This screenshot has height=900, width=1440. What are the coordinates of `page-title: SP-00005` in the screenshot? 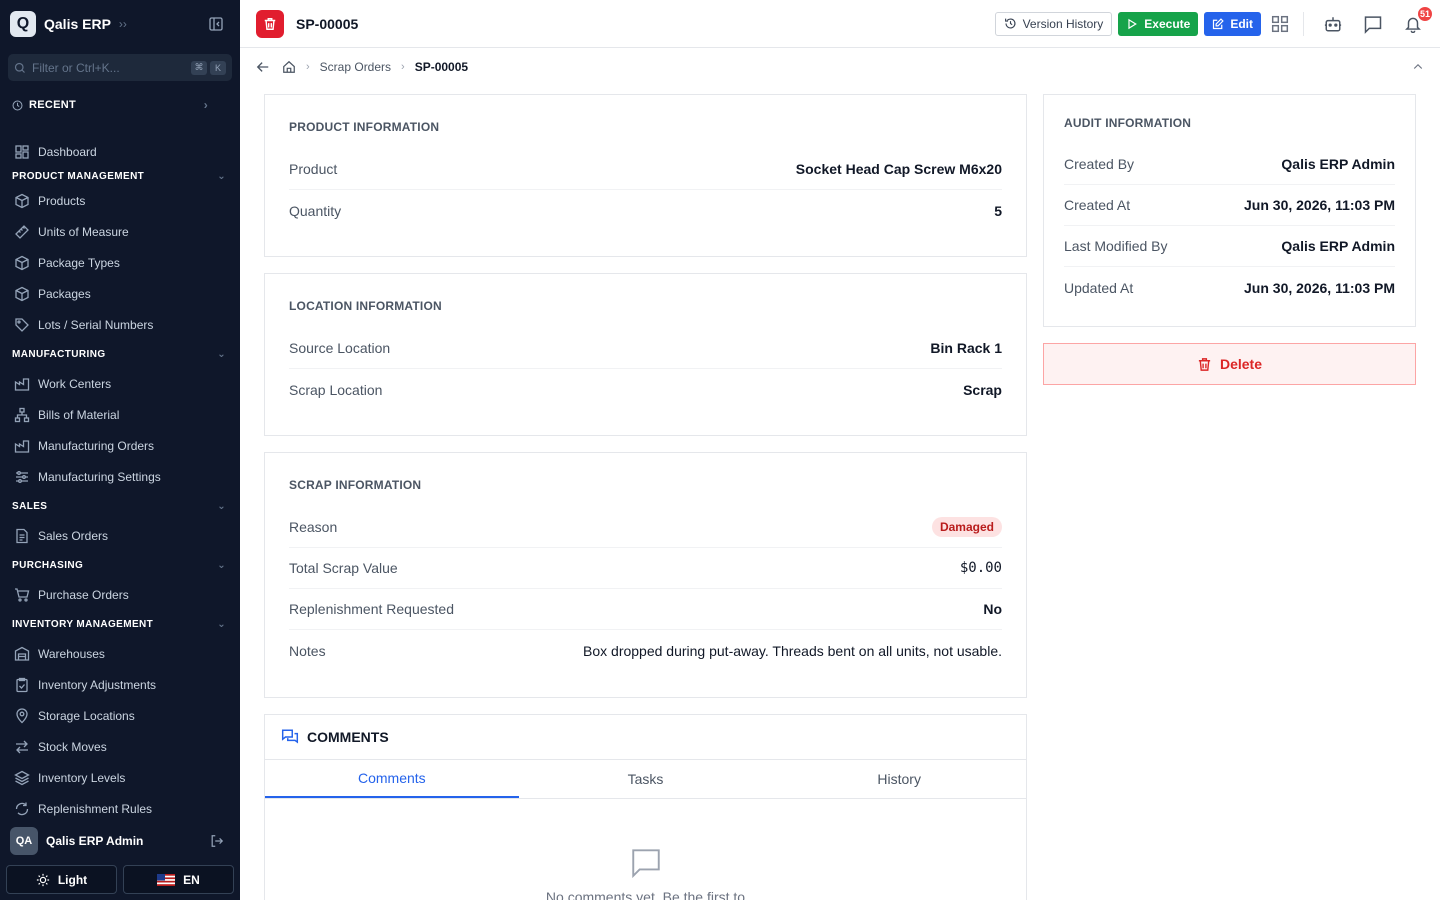 It's located at (327, 23).